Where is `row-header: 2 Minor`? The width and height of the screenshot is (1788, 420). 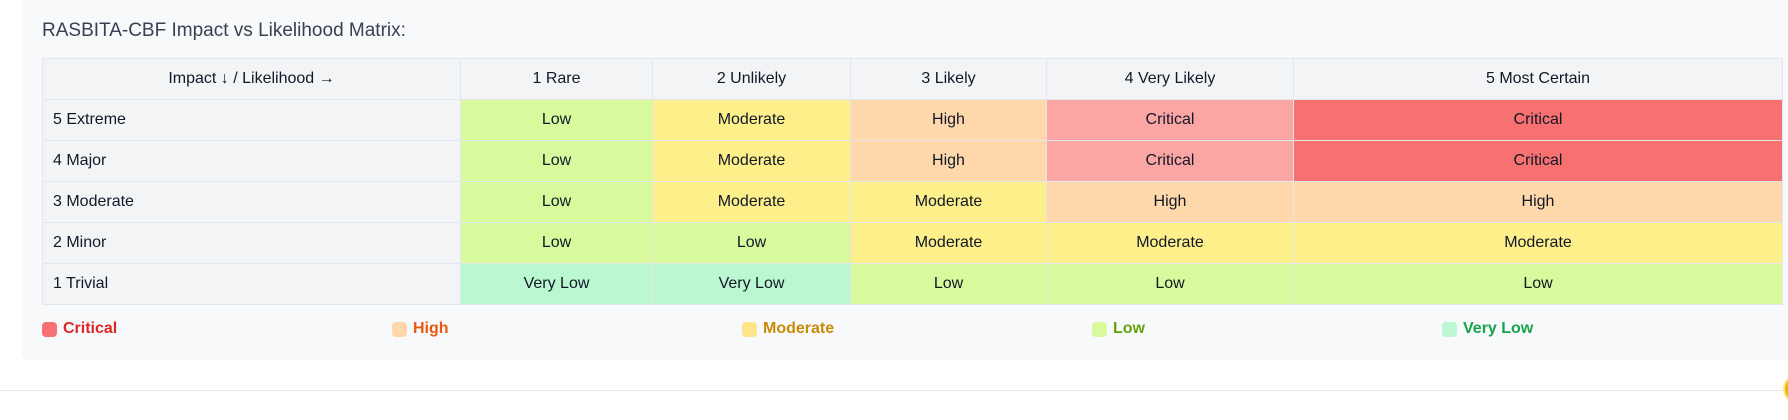 row-header: 2 Minor is located at coordinates (251, 243).